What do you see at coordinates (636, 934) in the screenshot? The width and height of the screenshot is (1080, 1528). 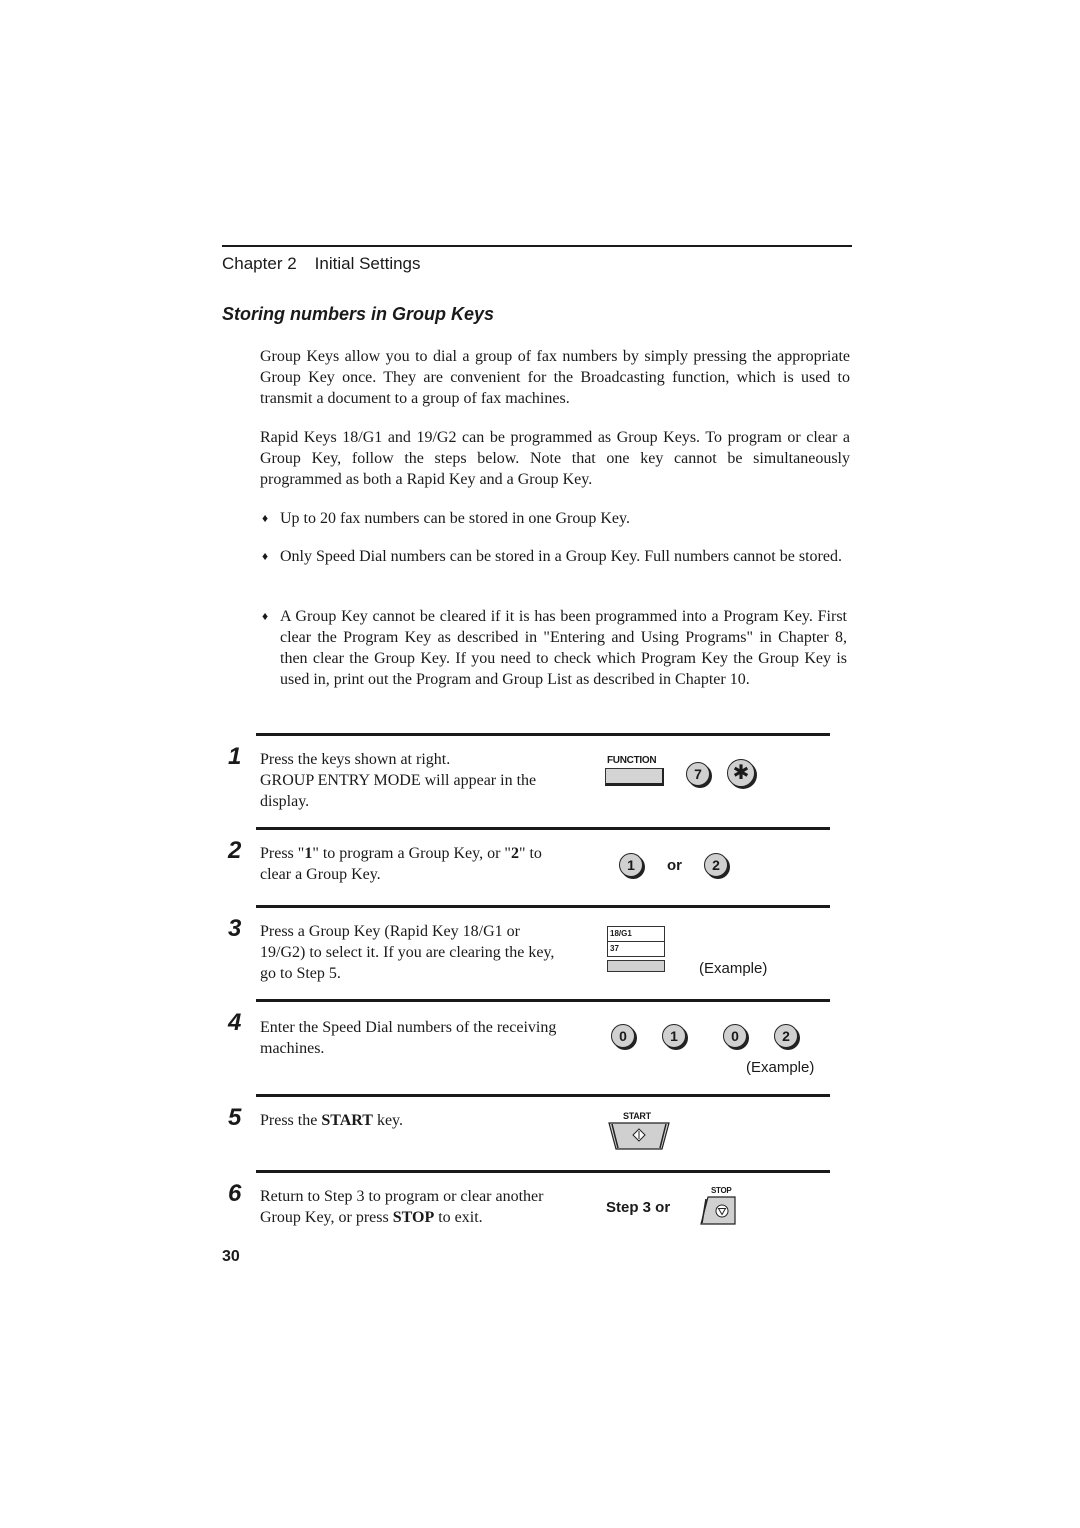 I see `rapid-key-top-label: 18/G1` at bounding box center [636, 934].